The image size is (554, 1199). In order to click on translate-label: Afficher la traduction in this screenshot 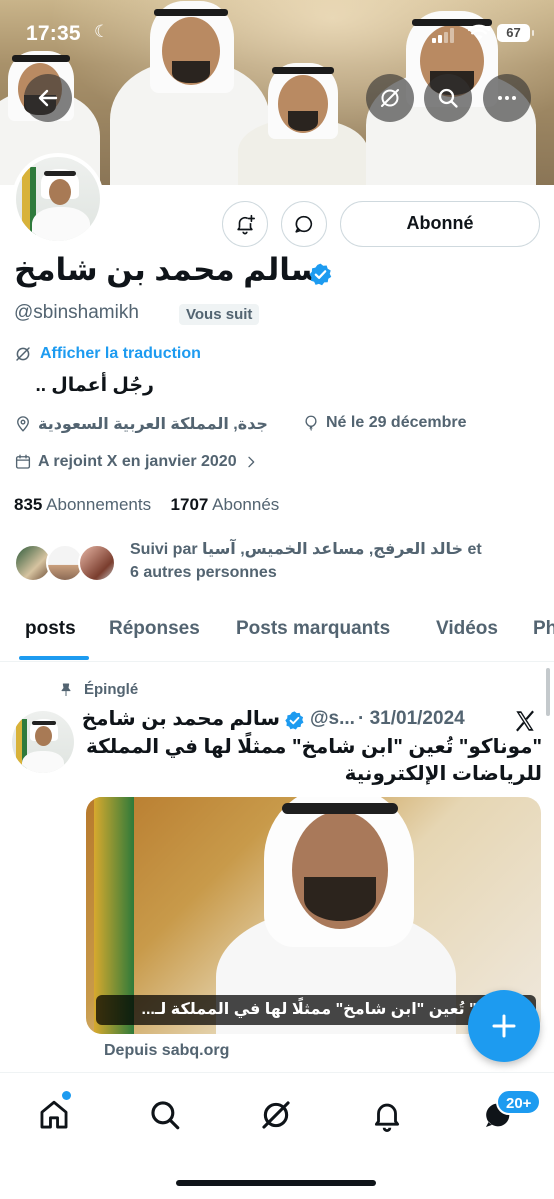, I will do `click(120, 353)`.